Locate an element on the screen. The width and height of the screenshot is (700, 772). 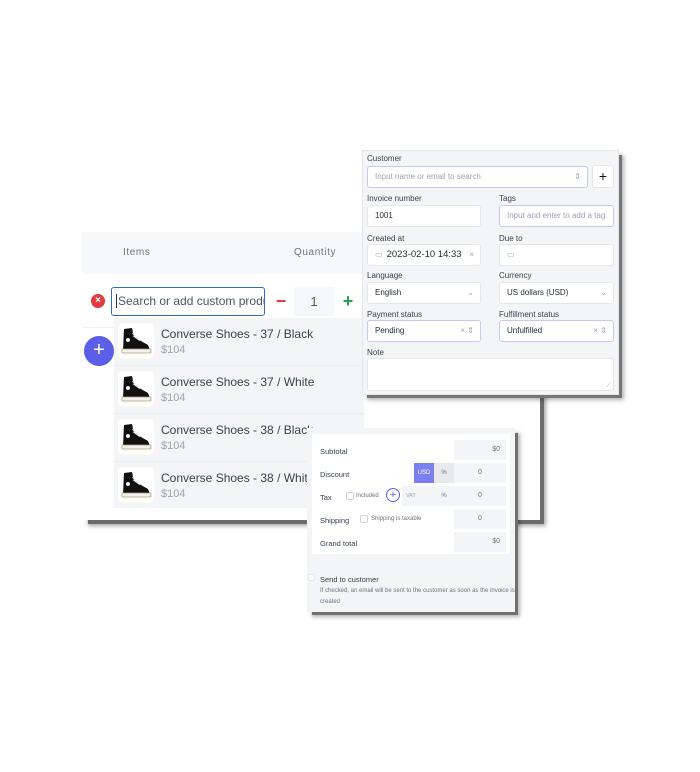
subtotal-row: Subtotal $0 is located at coordinates (411, 451).